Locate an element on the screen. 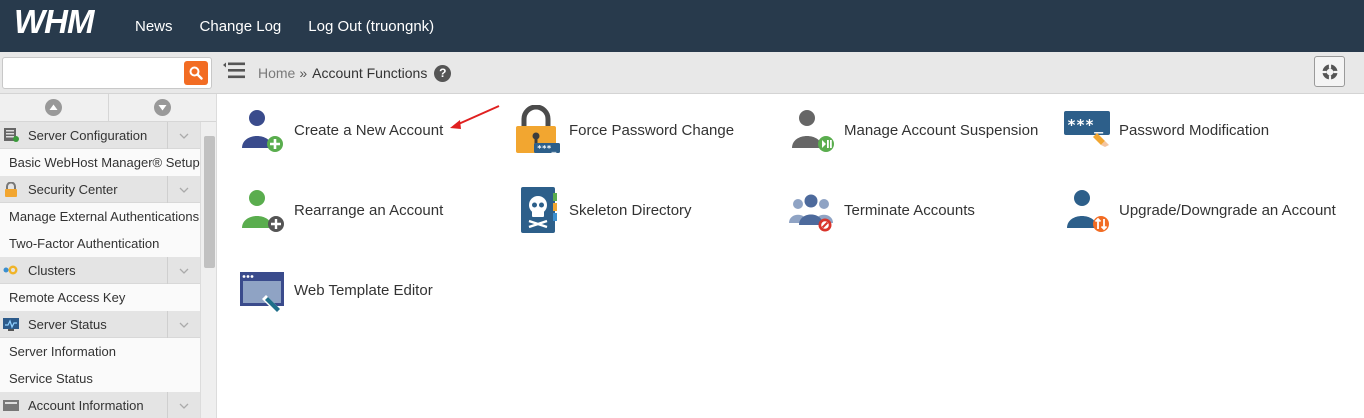 The image size is (1364, 418). function-web-template-editor: Web Template Editor is located at coordinates (335, 290).